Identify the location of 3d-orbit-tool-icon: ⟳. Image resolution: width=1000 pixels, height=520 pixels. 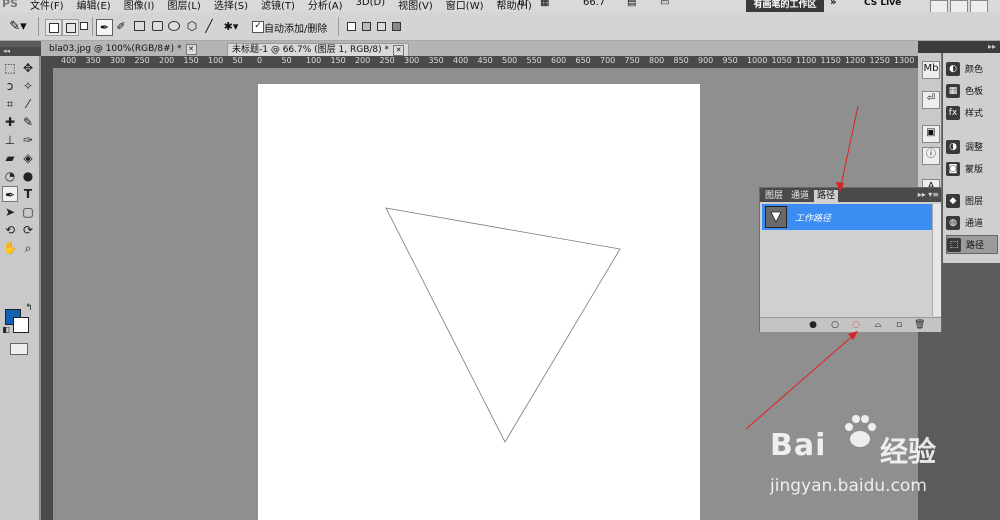
(28, 230).